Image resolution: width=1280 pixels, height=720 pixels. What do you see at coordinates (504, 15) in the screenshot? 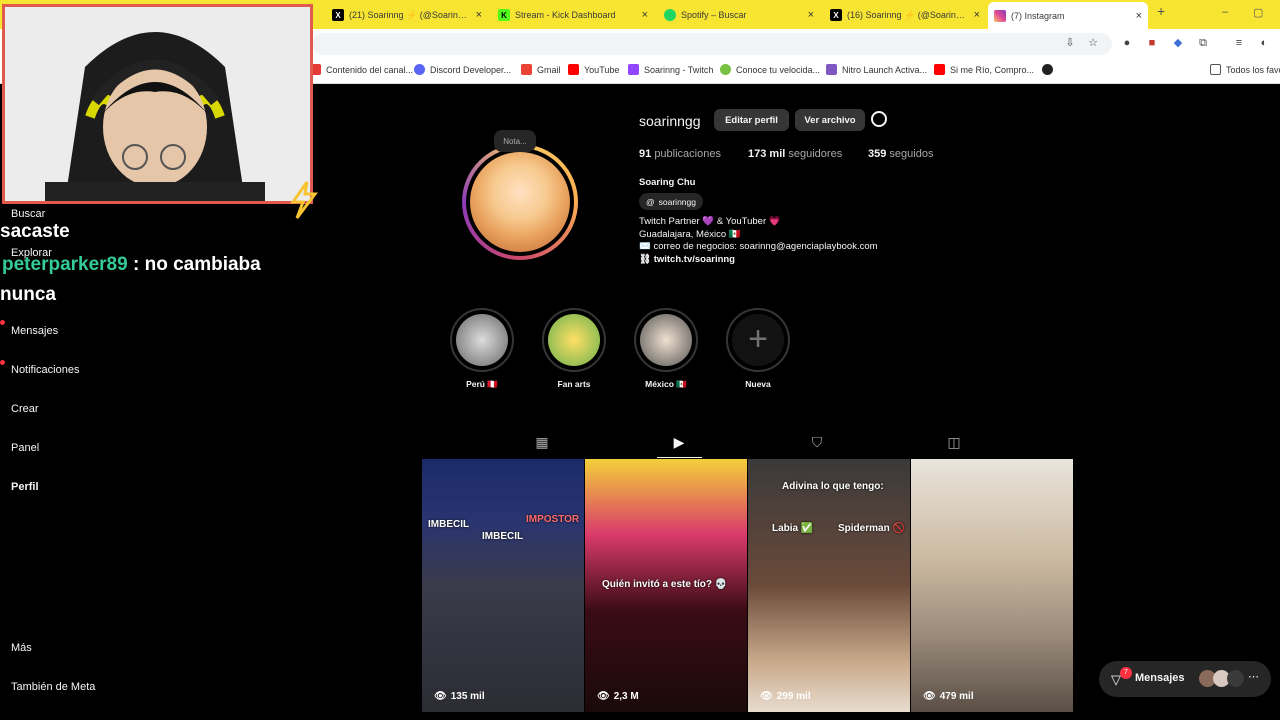
I see `kick-logo-icon: K` at bounding box center [504, 15].